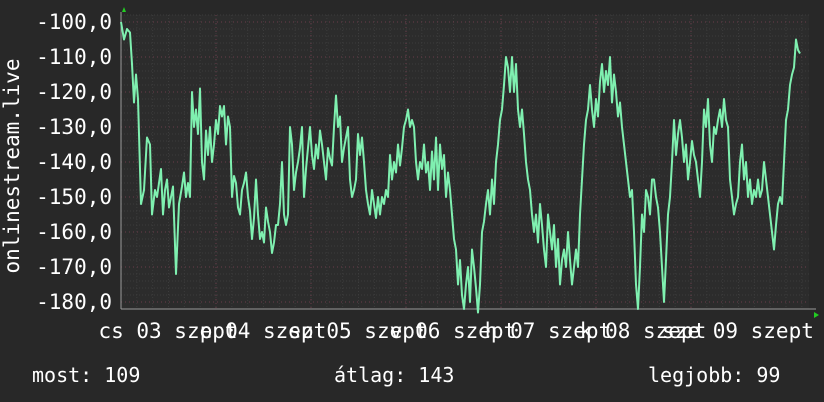 The width and height of the screenshot is (824, 402). I want to click on y-axis-arrow, so click(124, 9).